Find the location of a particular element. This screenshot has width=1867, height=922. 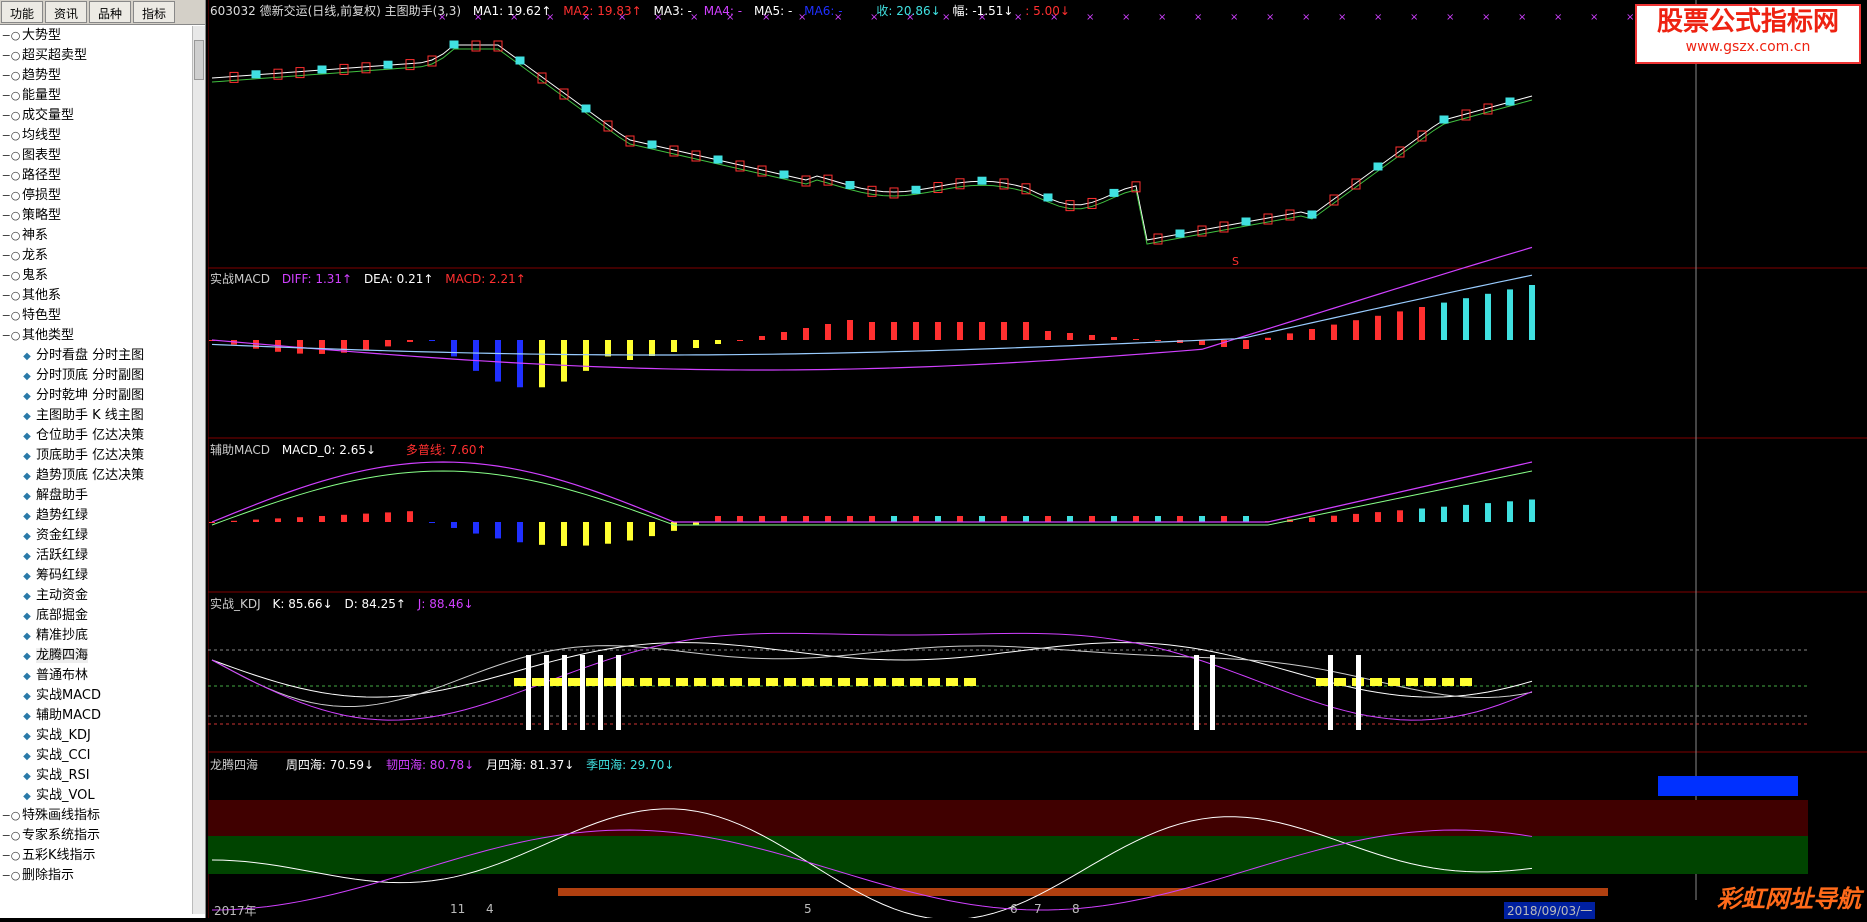

tree-item: ◆ 精准抄底 is located at coordinates (98, 636).